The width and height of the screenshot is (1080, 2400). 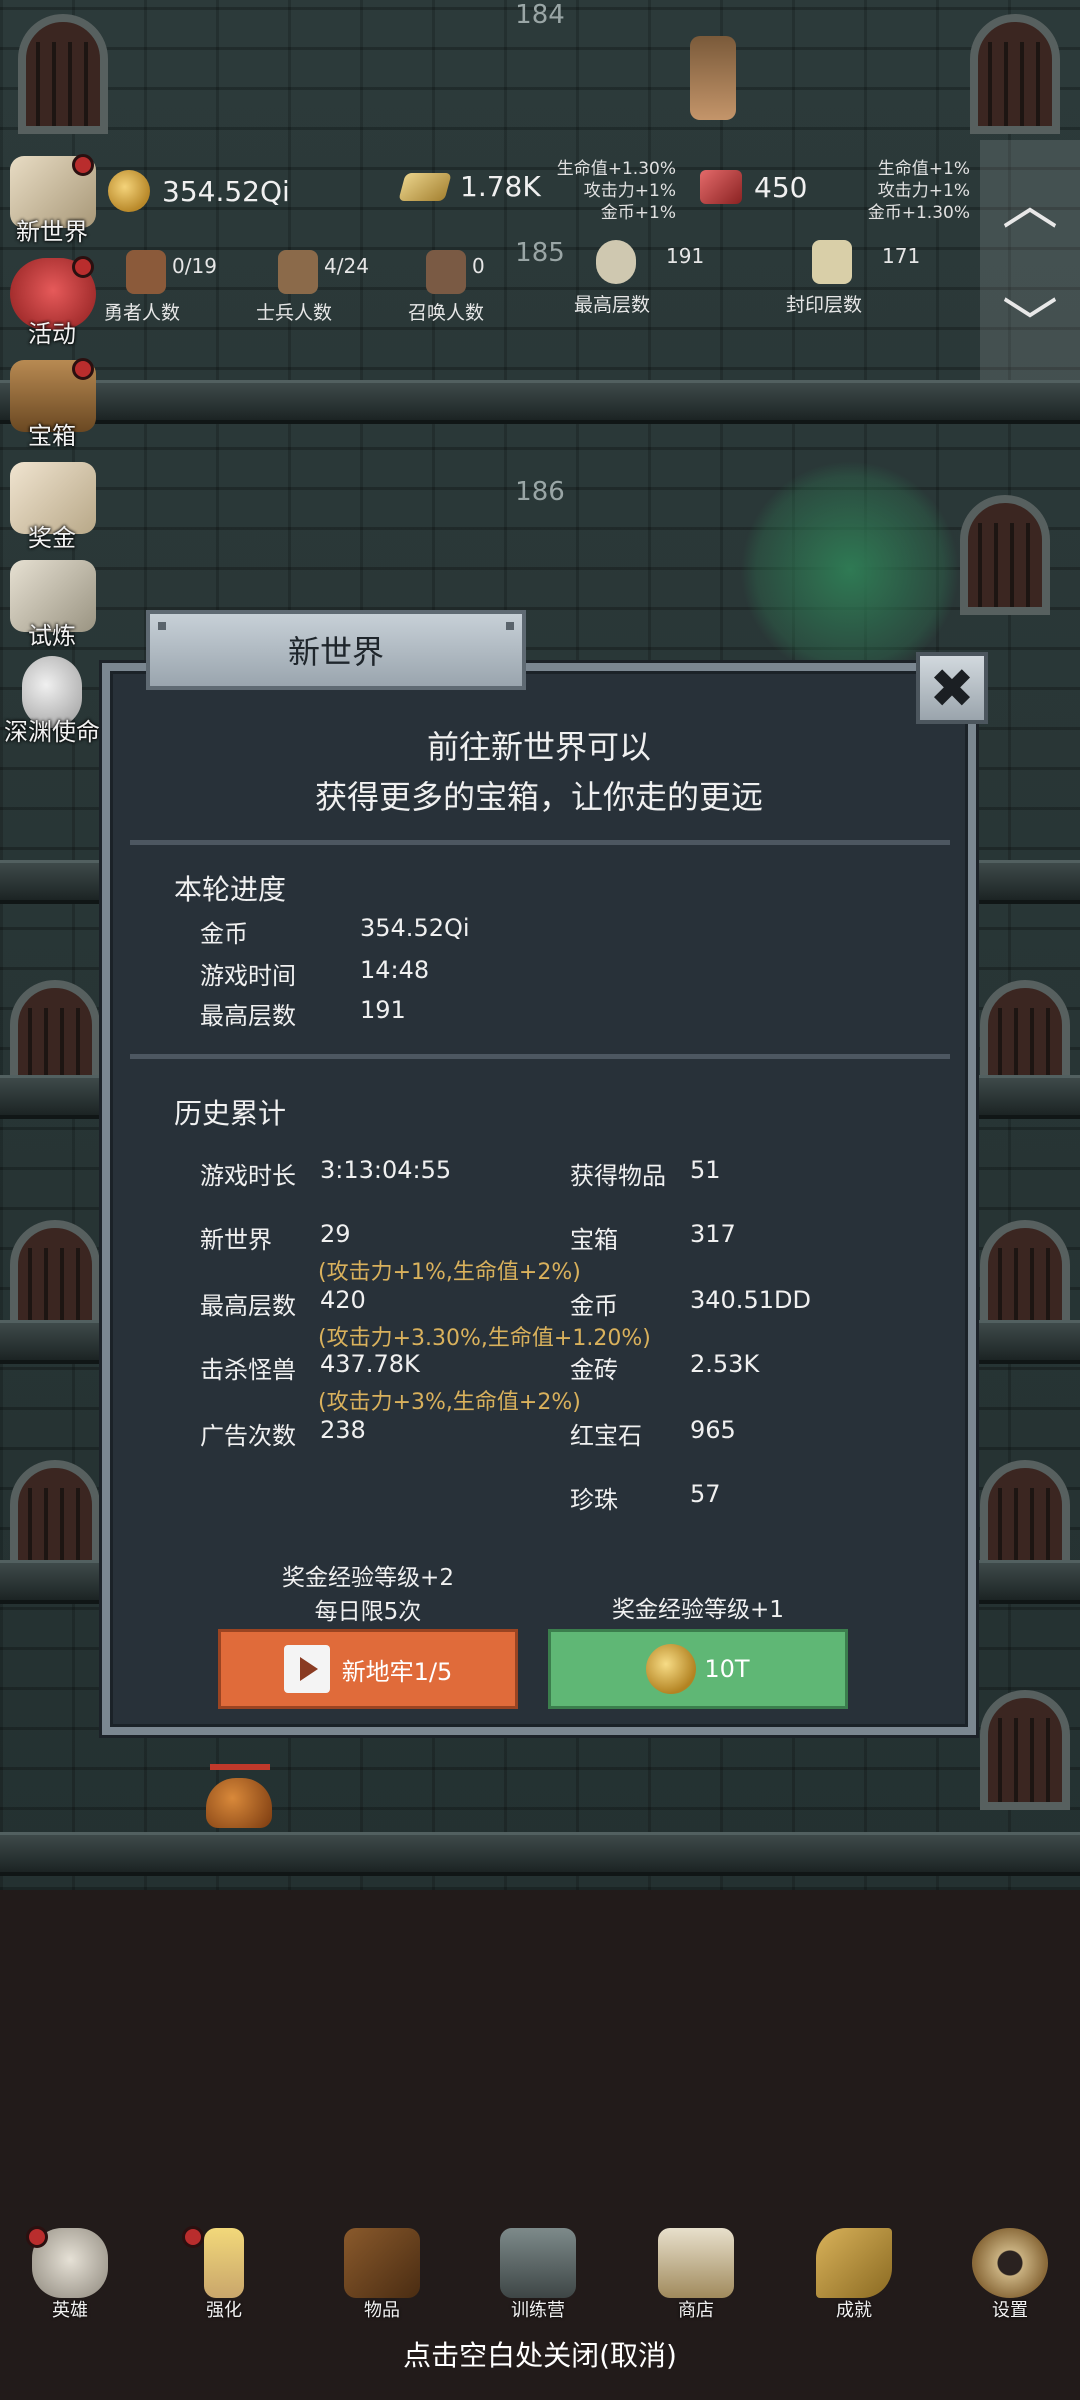 What do you see at coordinates (52, 538) in the screenshot?
I see `side-menu-label: 奖金` at bounding box center [52, 538].